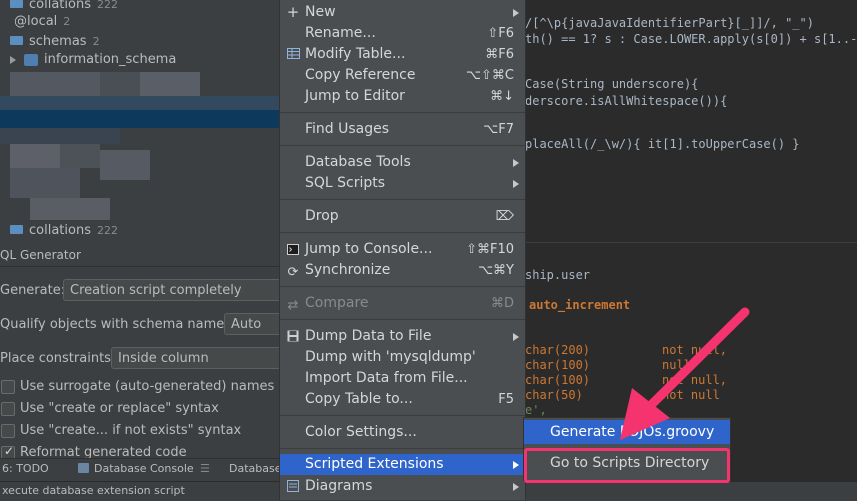  What do you see at coordinates (402, 486) in the screenshot?
I see `menu-item-diagrams: Diagrams` at bounding box center [402, 486].